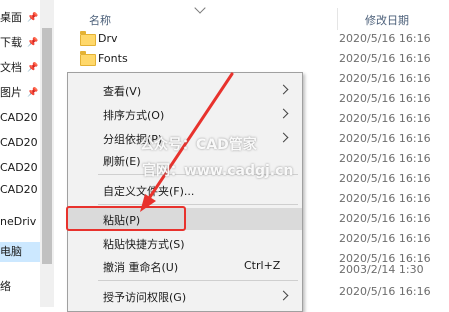  I want to click on watermark-line-2: 官网：www.cadgj.cn, so click(218, 171).